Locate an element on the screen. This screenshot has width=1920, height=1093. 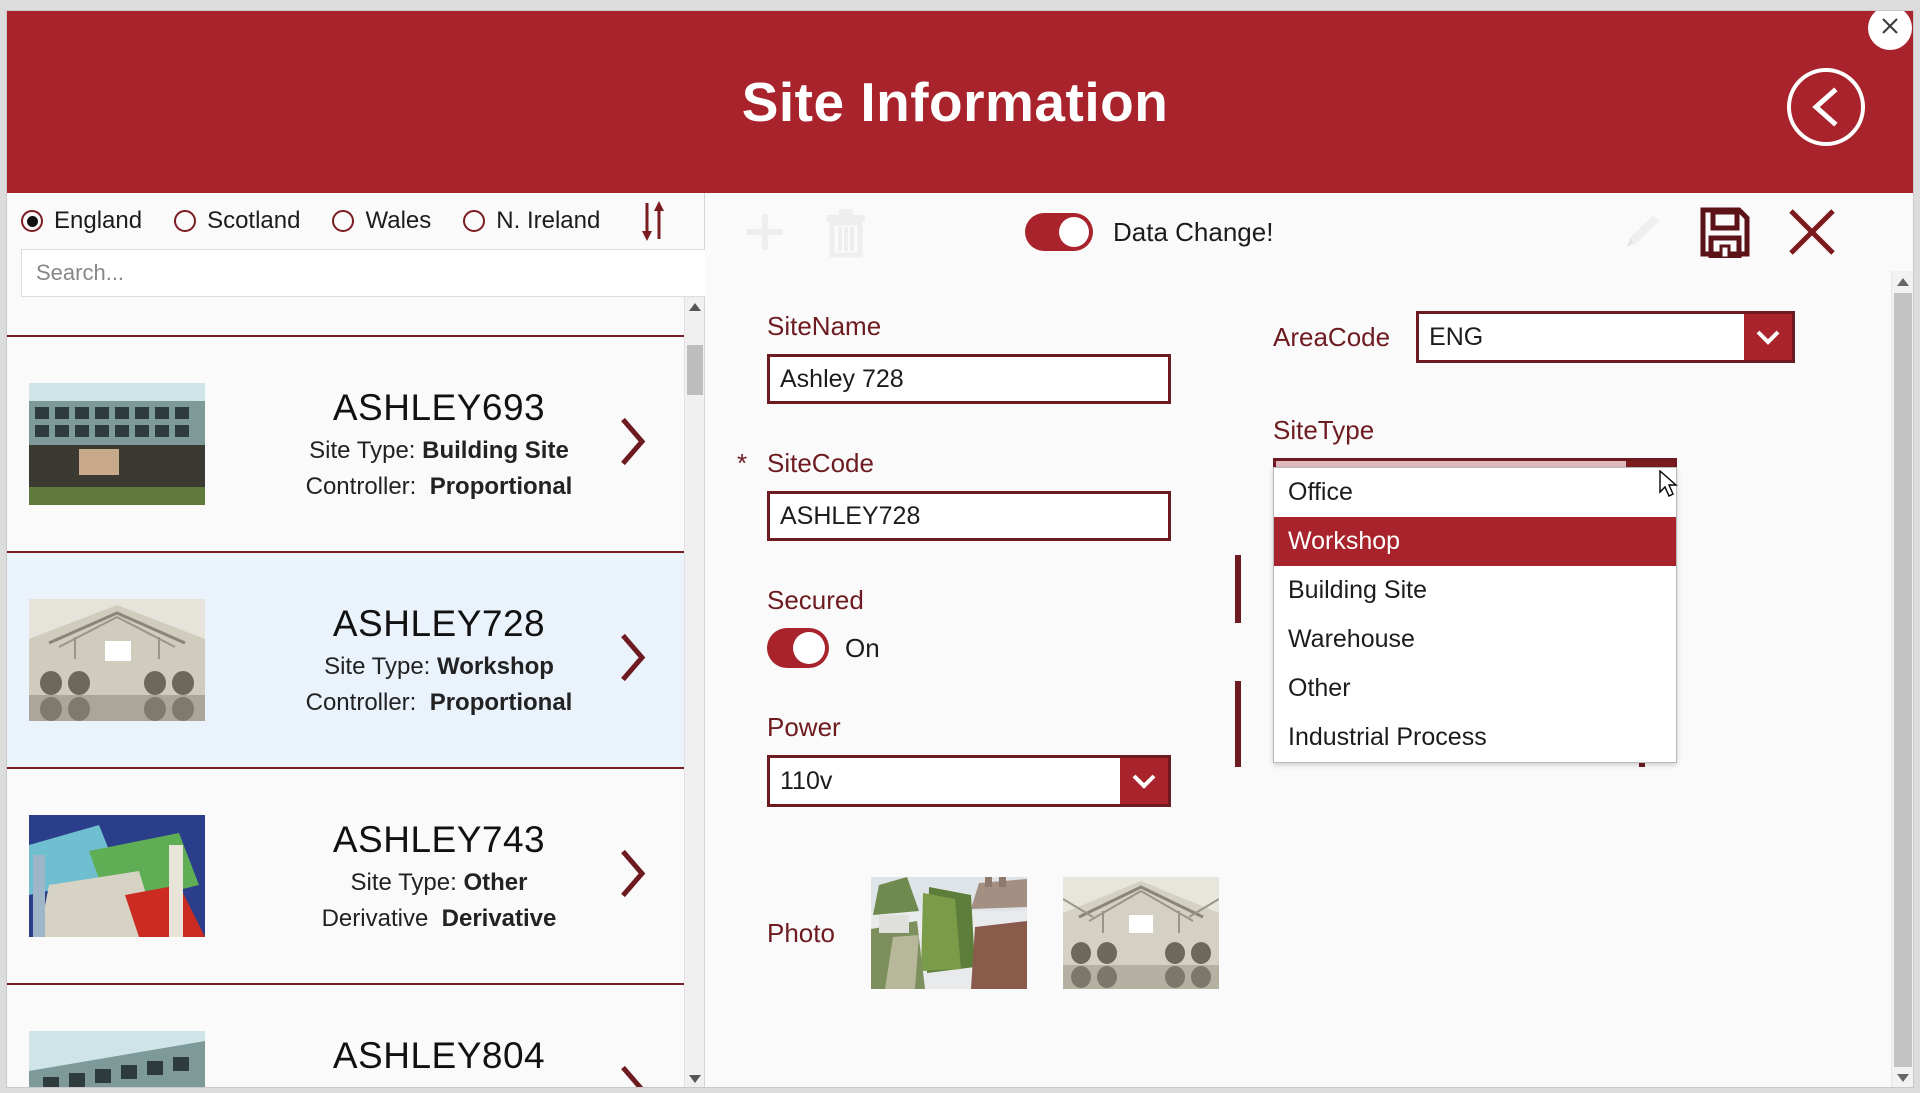
search-container is located at coordinates (358, 273).